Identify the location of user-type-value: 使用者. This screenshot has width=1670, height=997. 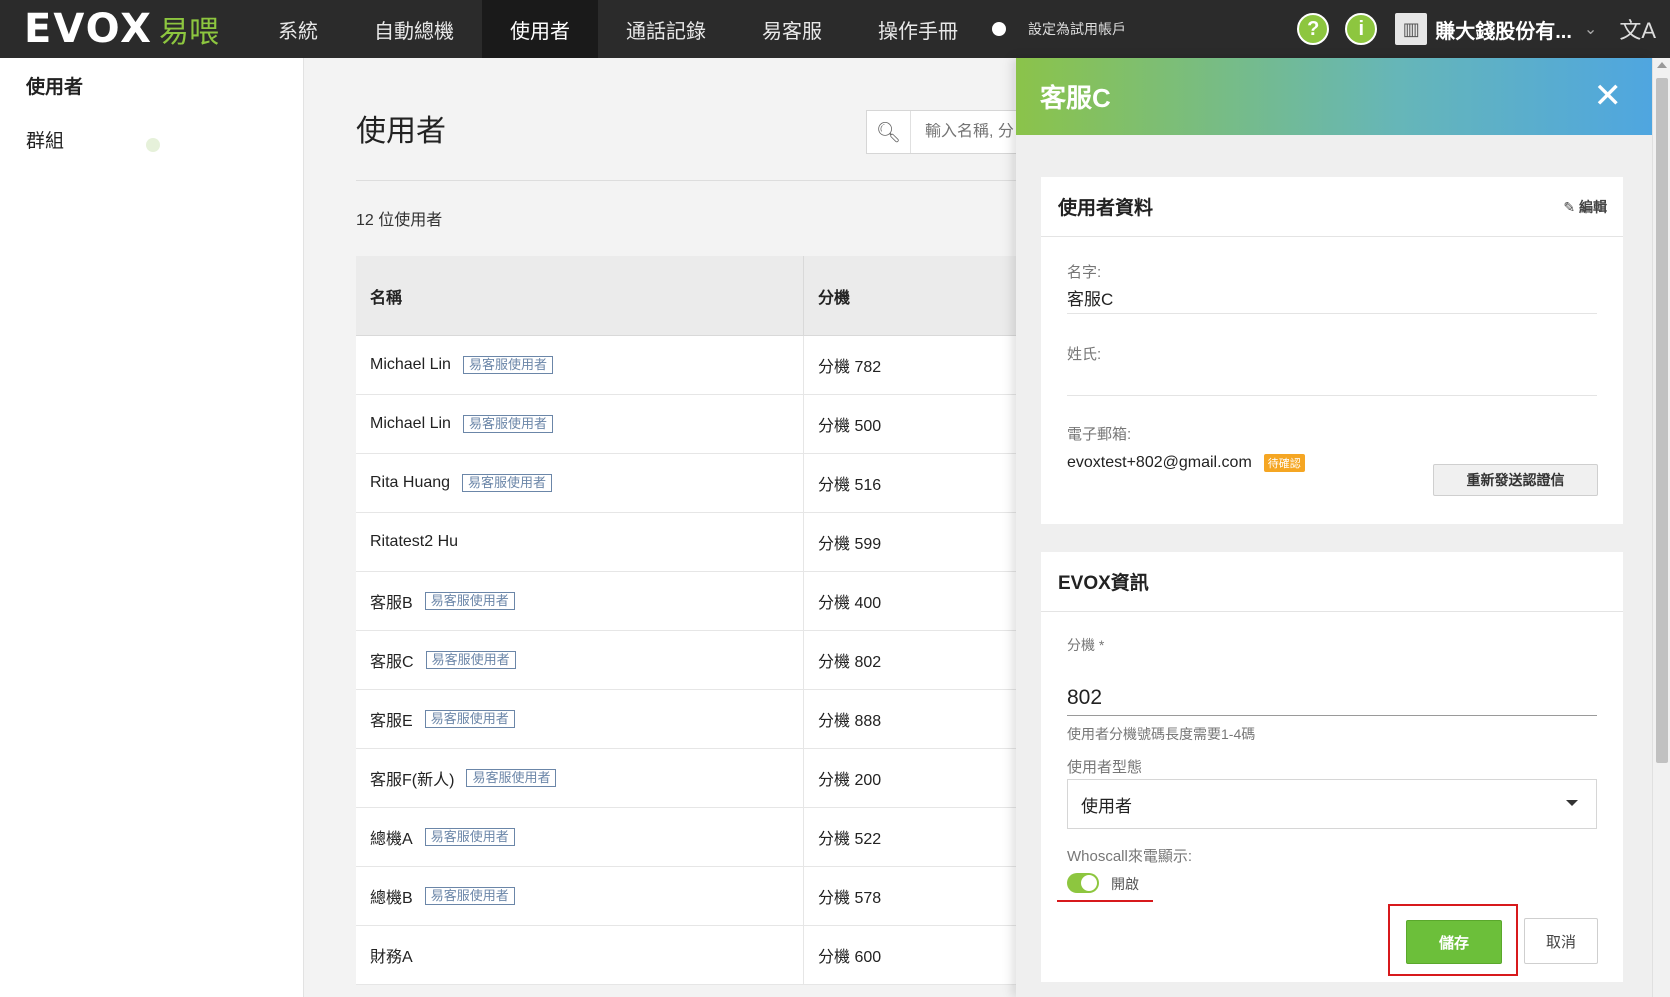
(1106, 806).